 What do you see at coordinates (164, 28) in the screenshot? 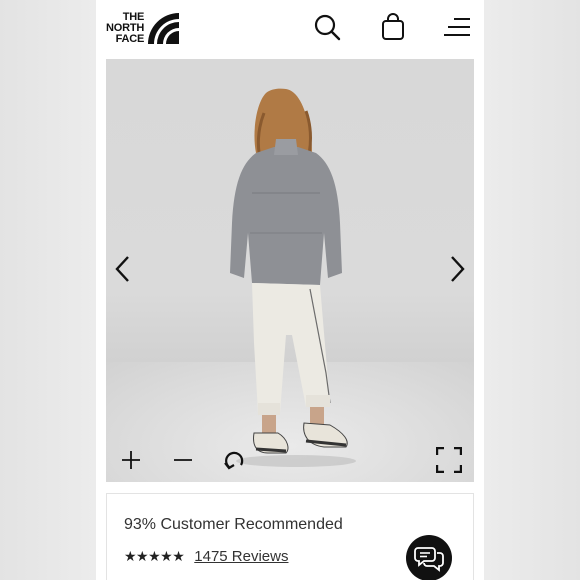
I see `half-dome-logo-icon` at bounding box center [164, 28].